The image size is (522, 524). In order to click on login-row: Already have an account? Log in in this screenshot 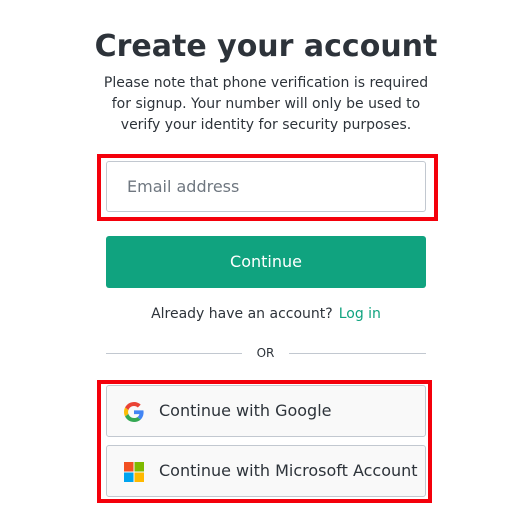, I will do `click(261, 314)`.